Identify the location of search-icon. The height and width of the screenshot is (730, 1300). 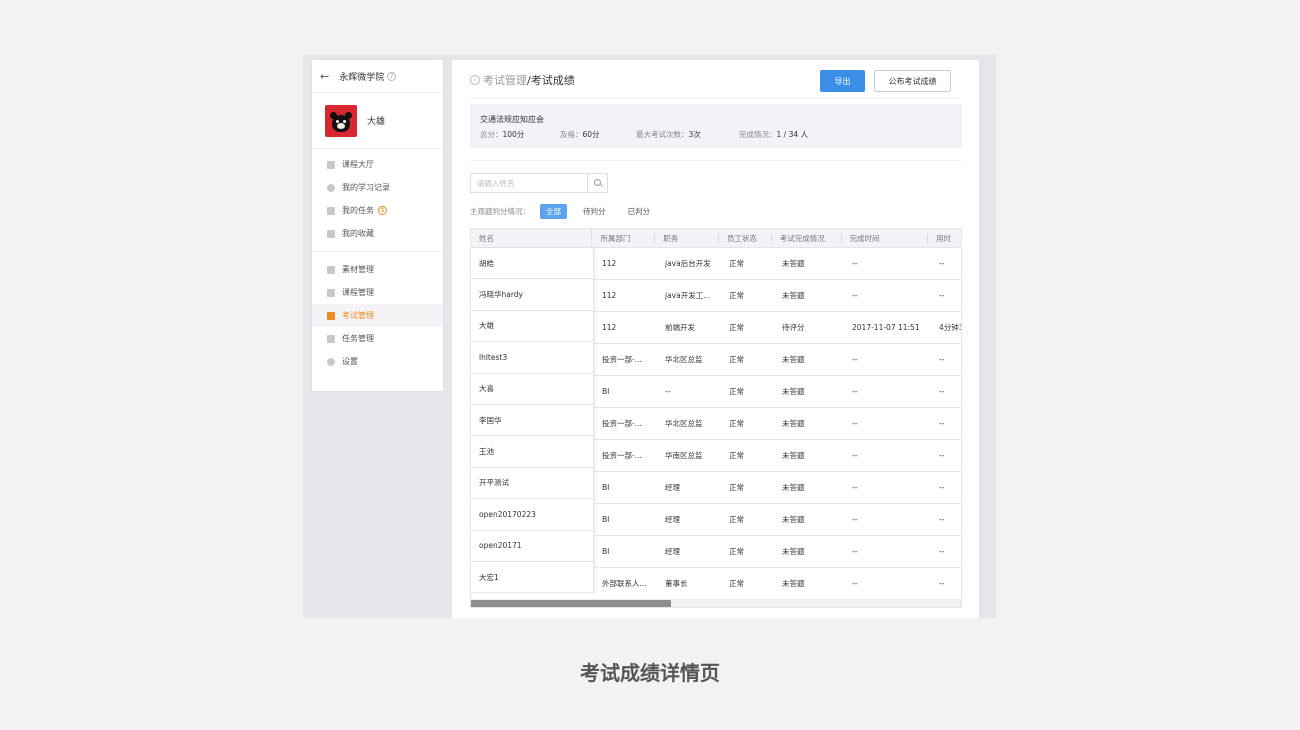
(597, 183).